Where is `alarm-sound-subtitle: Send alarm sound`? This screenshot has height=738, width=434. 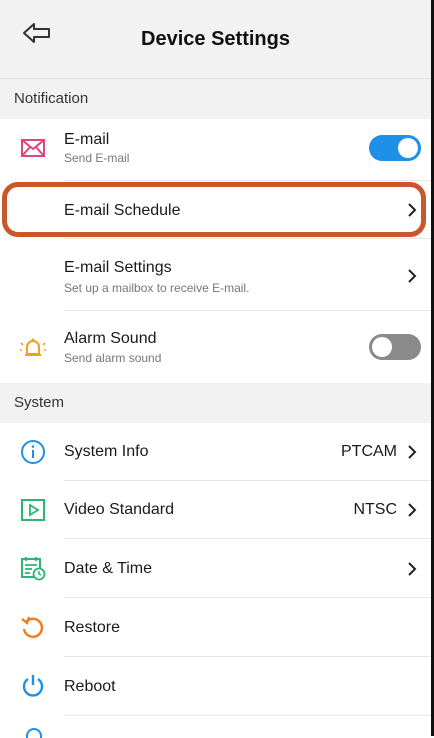 alarm-sound-subtitle: Send alarm sound is located at coordinates (113, 358).